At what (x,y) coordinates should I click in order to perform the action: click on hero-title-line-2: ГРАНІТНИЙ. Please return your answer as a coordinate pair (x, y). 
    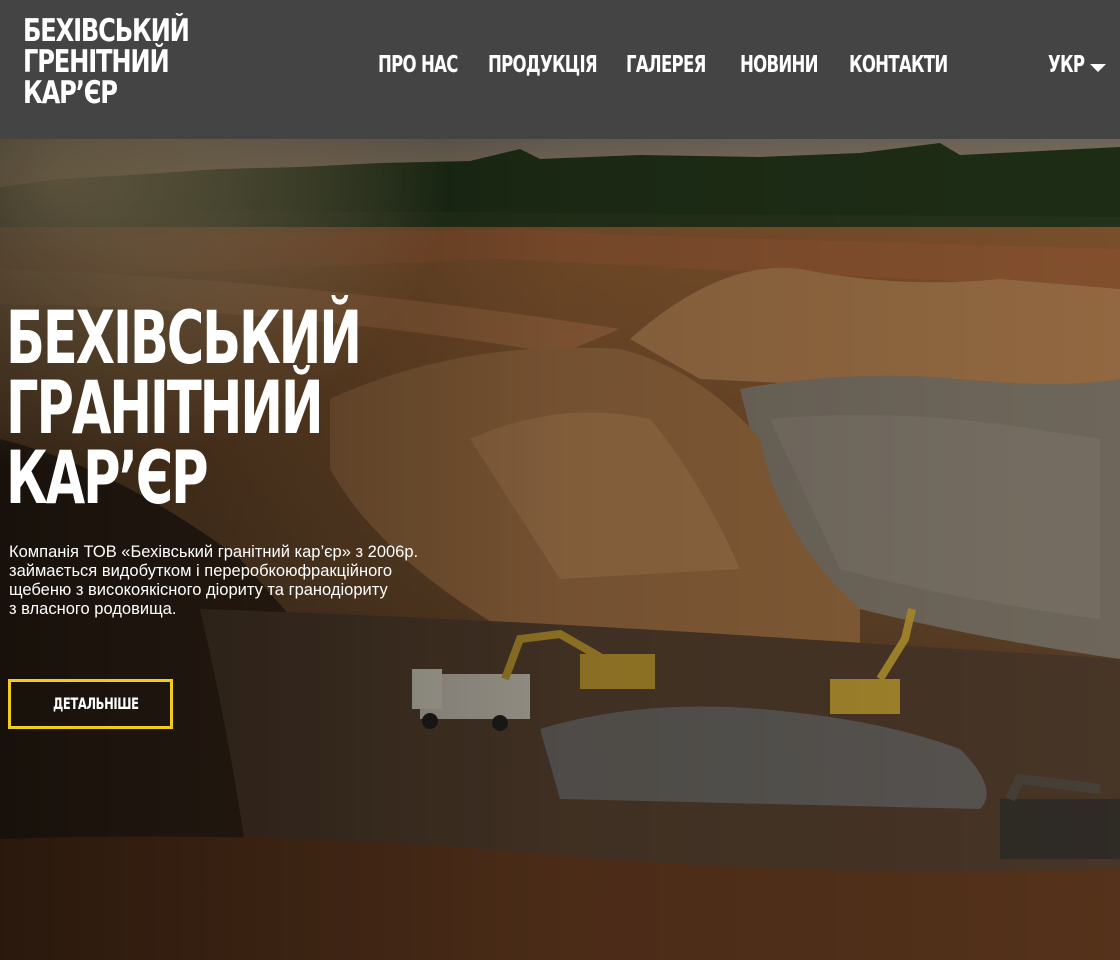
    Looking at the image, I should click on (165, 408).